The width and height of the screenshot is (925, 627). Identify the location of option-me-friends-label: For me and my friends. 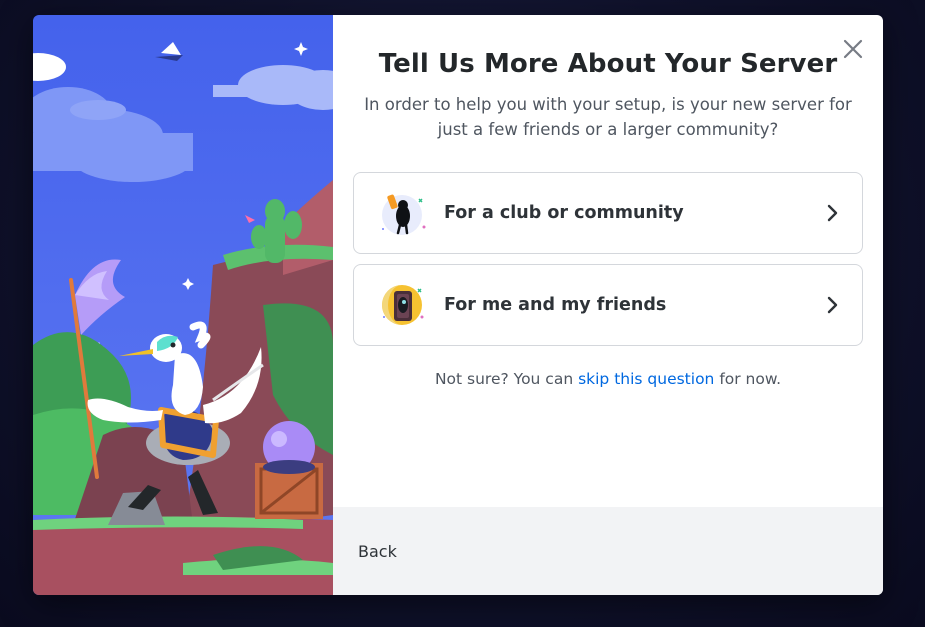
(555, 305).